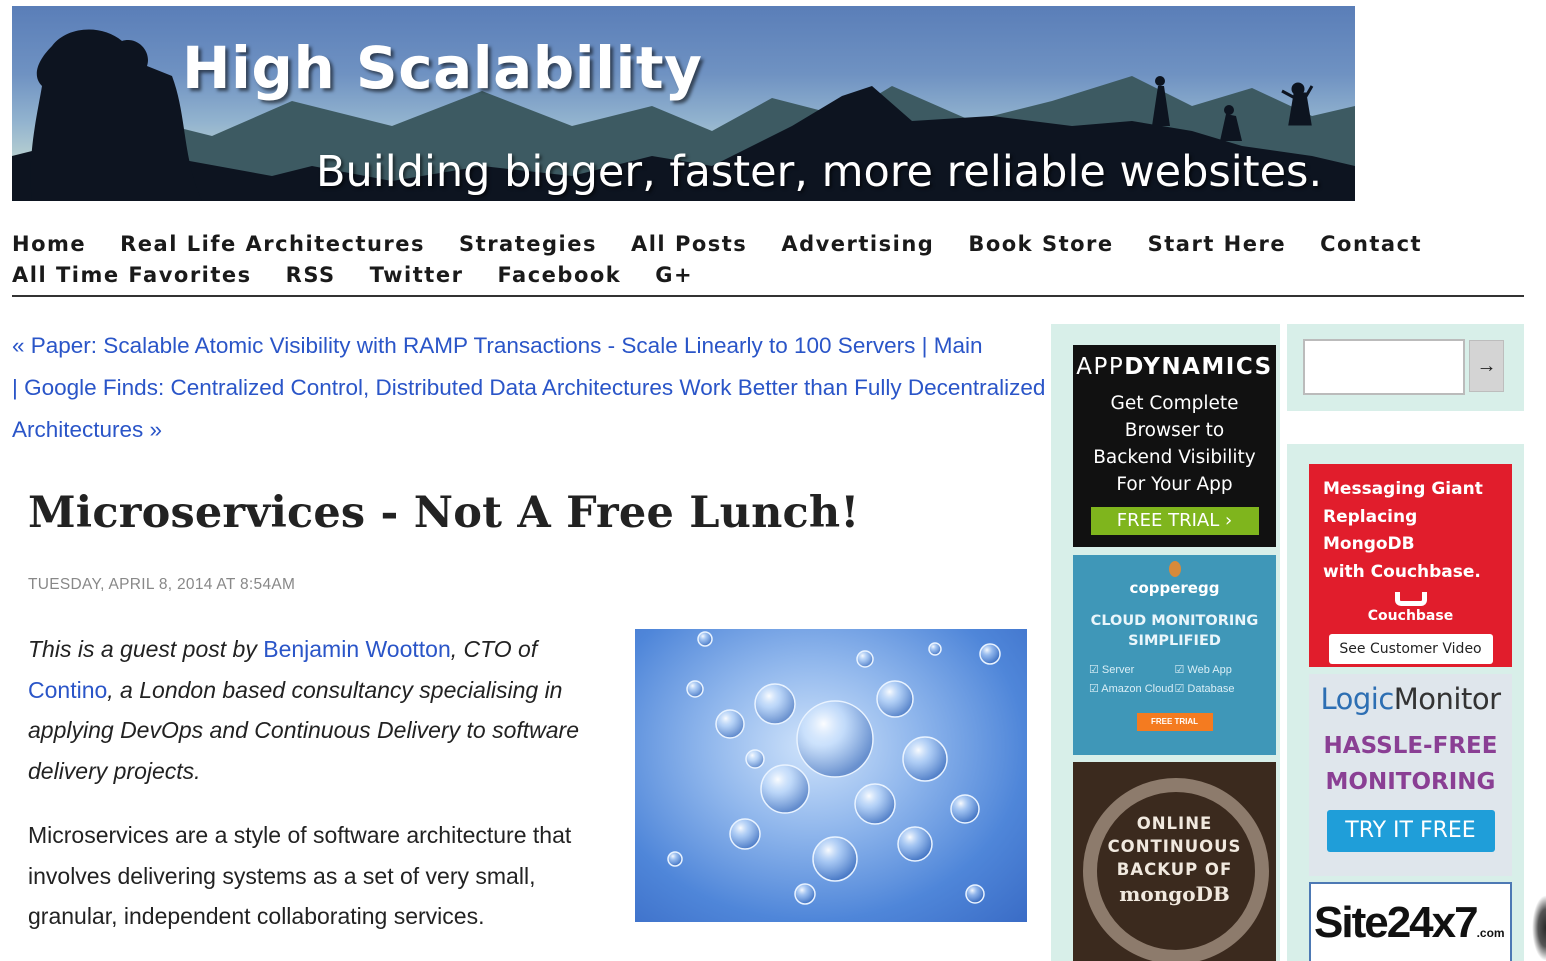 This screenshot has width=1546, height=961. What do you see at coordinates (1410, 699) in the screenshot?
I see `logicmonitor-logo: LogicMonitor` at bounding box center [1410, 699].